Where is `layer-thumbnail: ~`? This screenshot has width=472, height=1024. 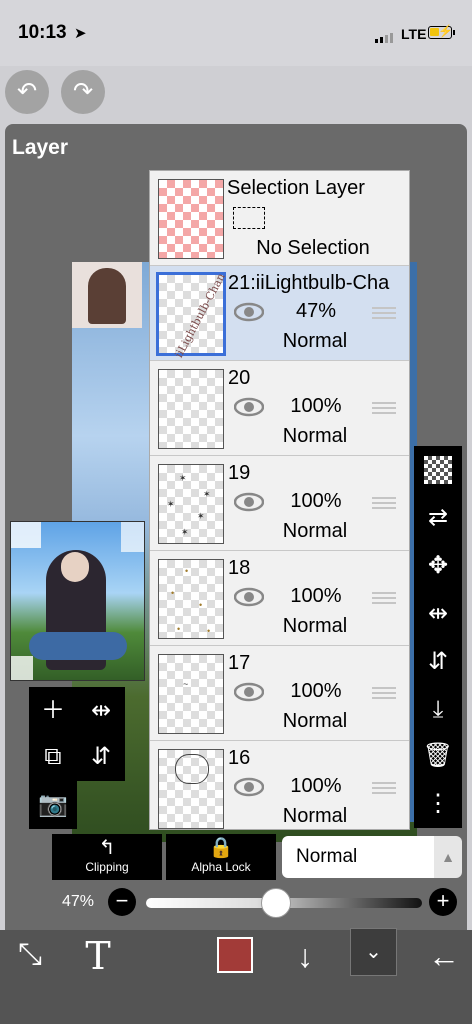 layer-thumbnail: ~ is located at coordinates (191, 694).